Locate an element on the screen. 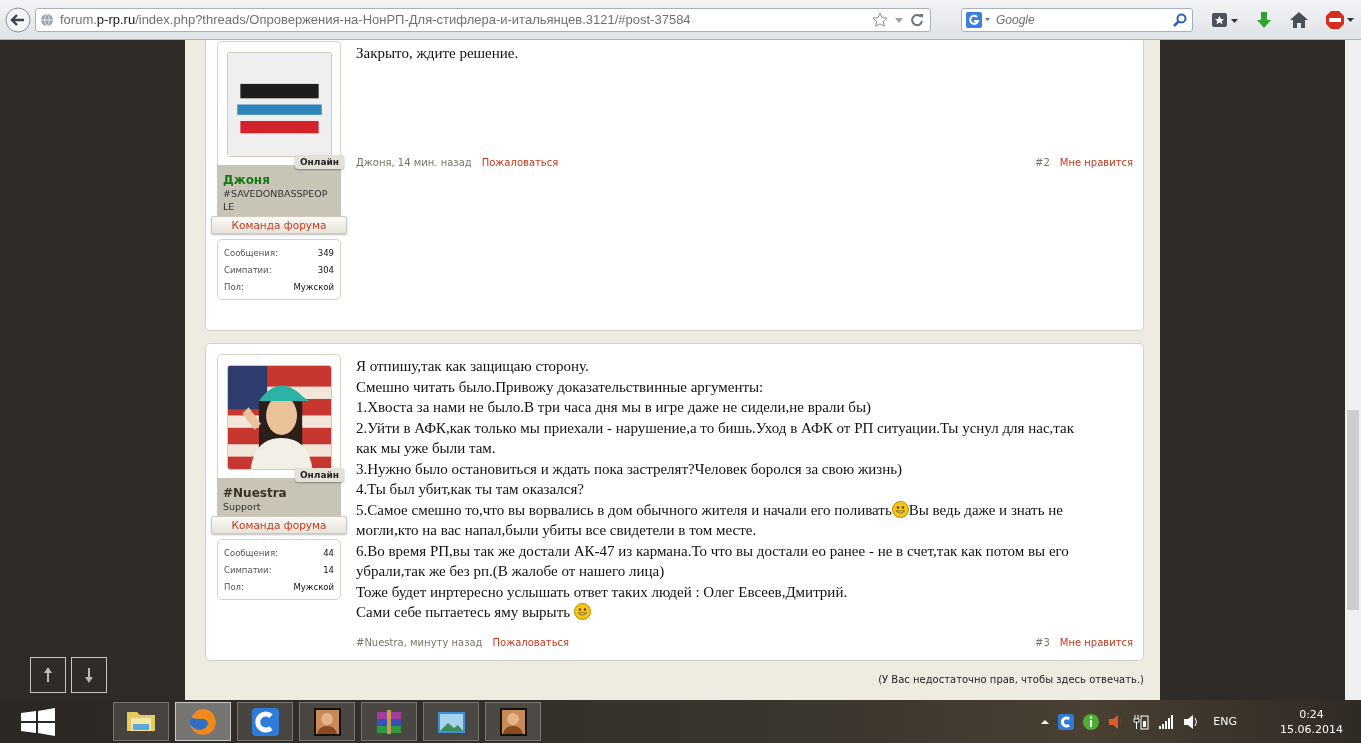 The image size is (1361, 743). message-text: Я отпишу,так как защищаю сторону. is located at coordinates (472, 366).